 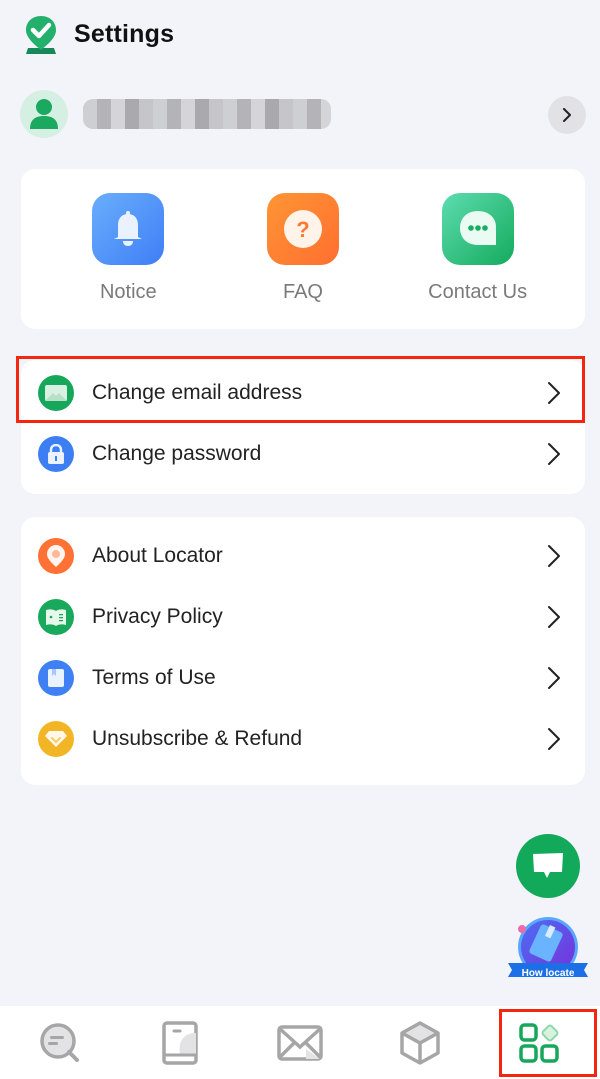 I want to click on profile-arrow-button, so click(x=567, y=115).